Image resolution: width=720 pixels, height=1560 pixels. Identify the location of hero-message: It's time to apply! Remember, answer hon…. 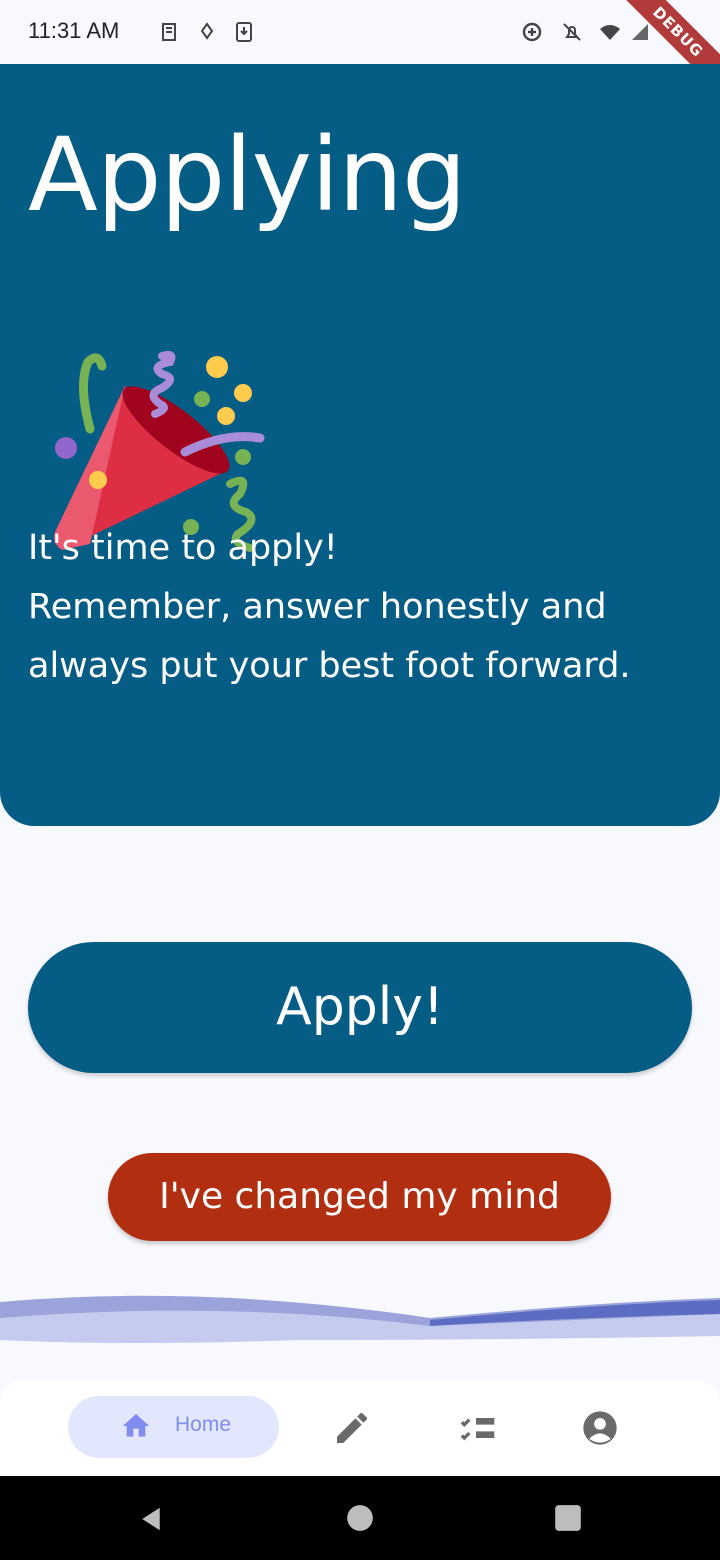
(368, 607).